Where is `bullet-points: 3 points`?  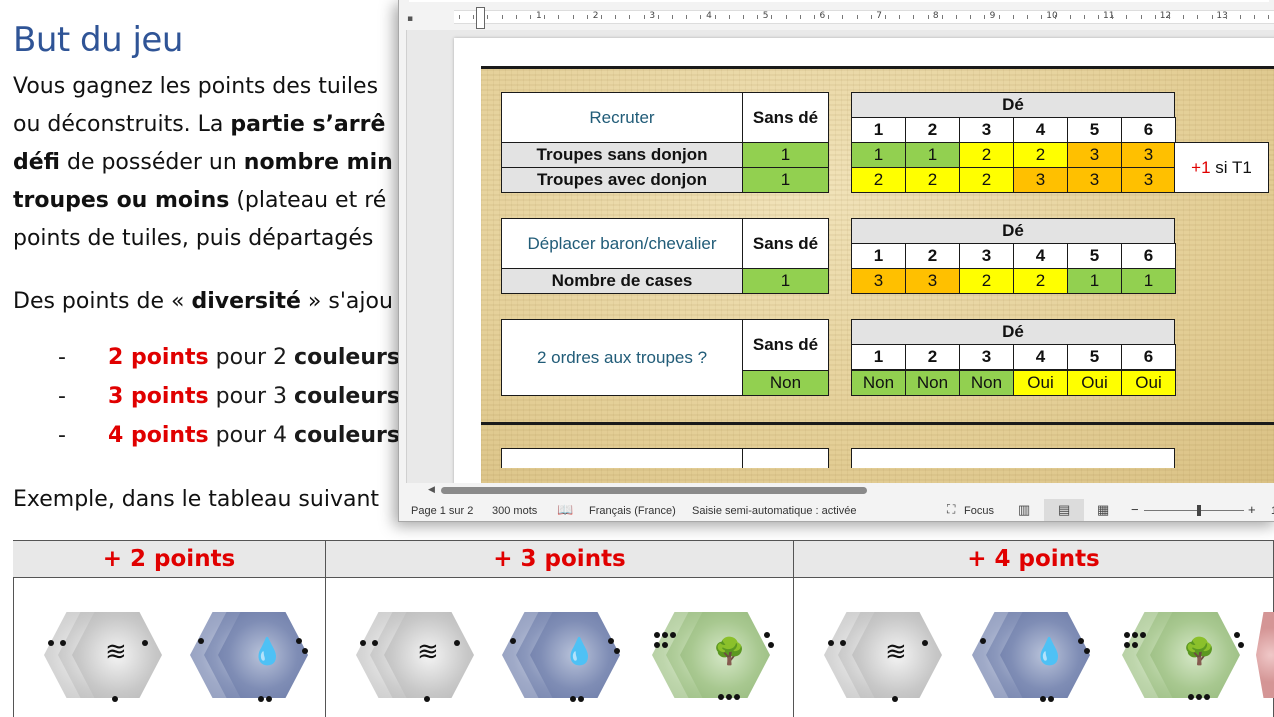
bullet-points: 3 points is located at coordinates (158, 396).